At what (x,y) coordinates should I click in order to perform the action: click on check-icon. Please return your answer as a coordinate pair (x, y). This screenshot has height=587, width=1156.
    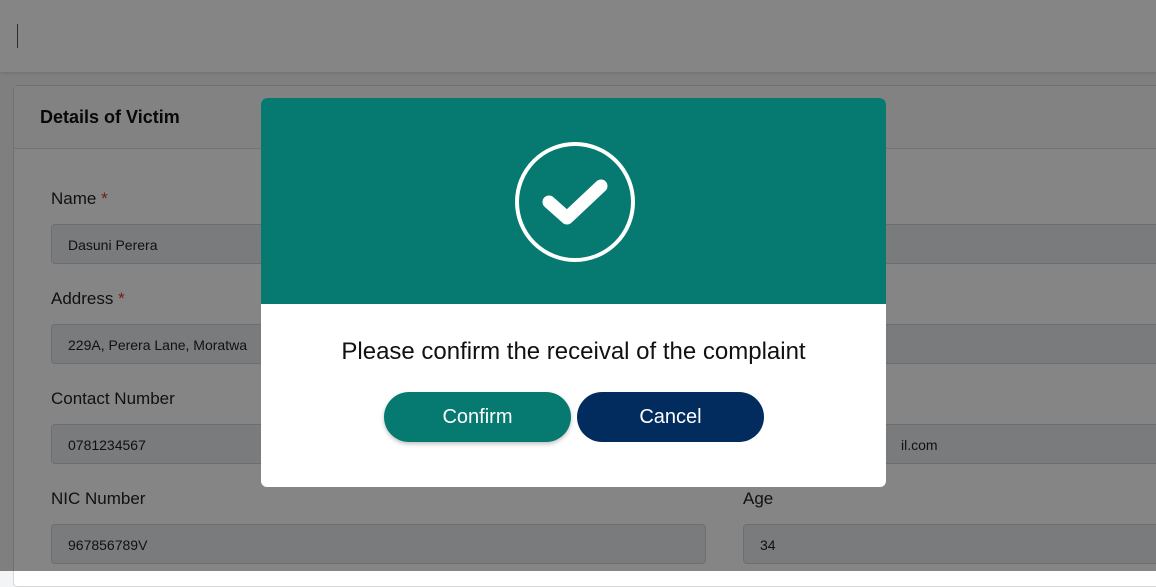
    Looking at the image, I should click on (575, 202).